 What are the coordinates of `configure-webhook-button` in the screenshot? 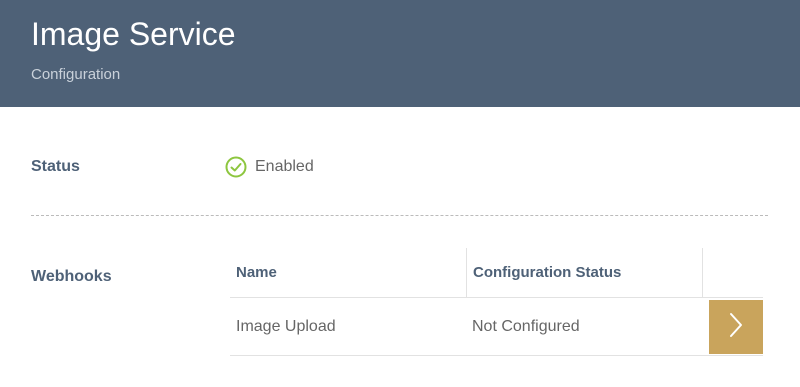 It's located at (736, 327).